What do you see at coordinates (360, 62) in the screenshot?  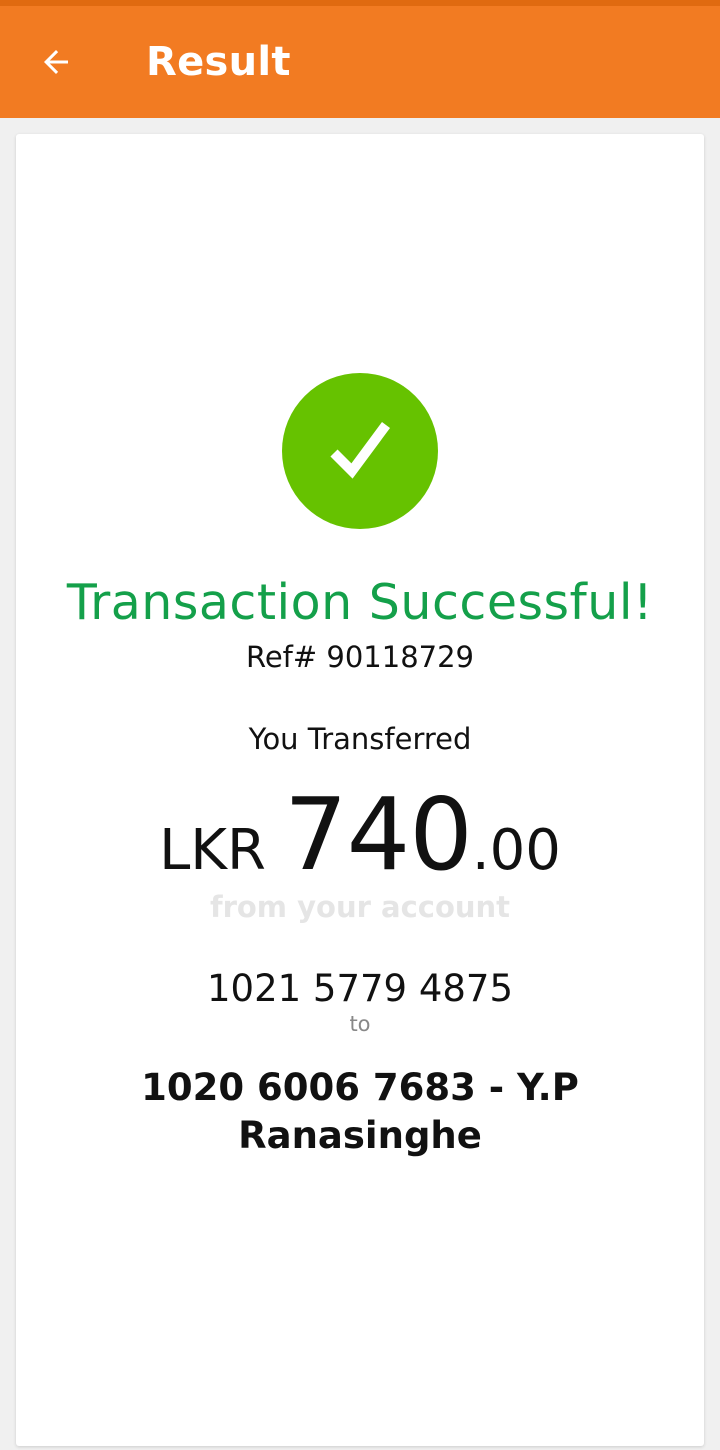 I see `app-bar: Result` at bounding box center [360, 62].